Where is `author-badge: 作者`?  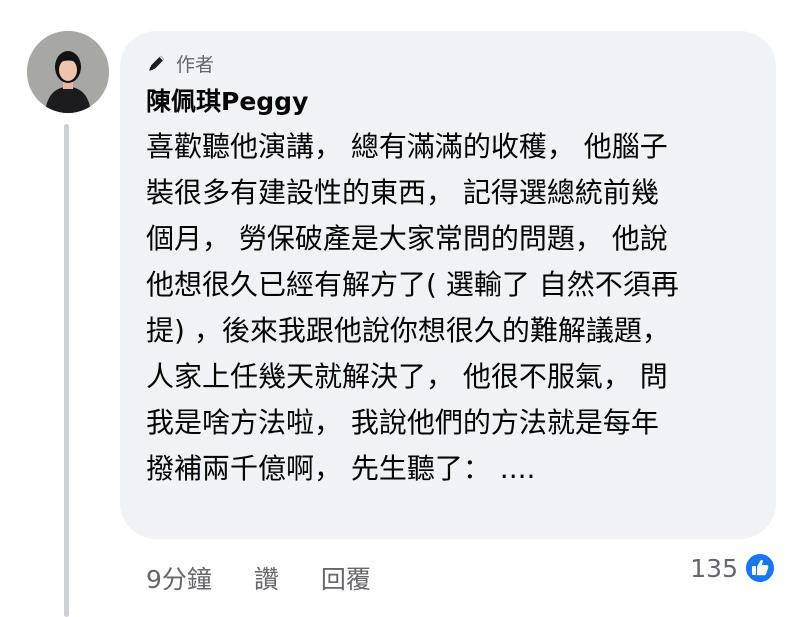 author-badge: 作者 is located at coordinates (180, 63).